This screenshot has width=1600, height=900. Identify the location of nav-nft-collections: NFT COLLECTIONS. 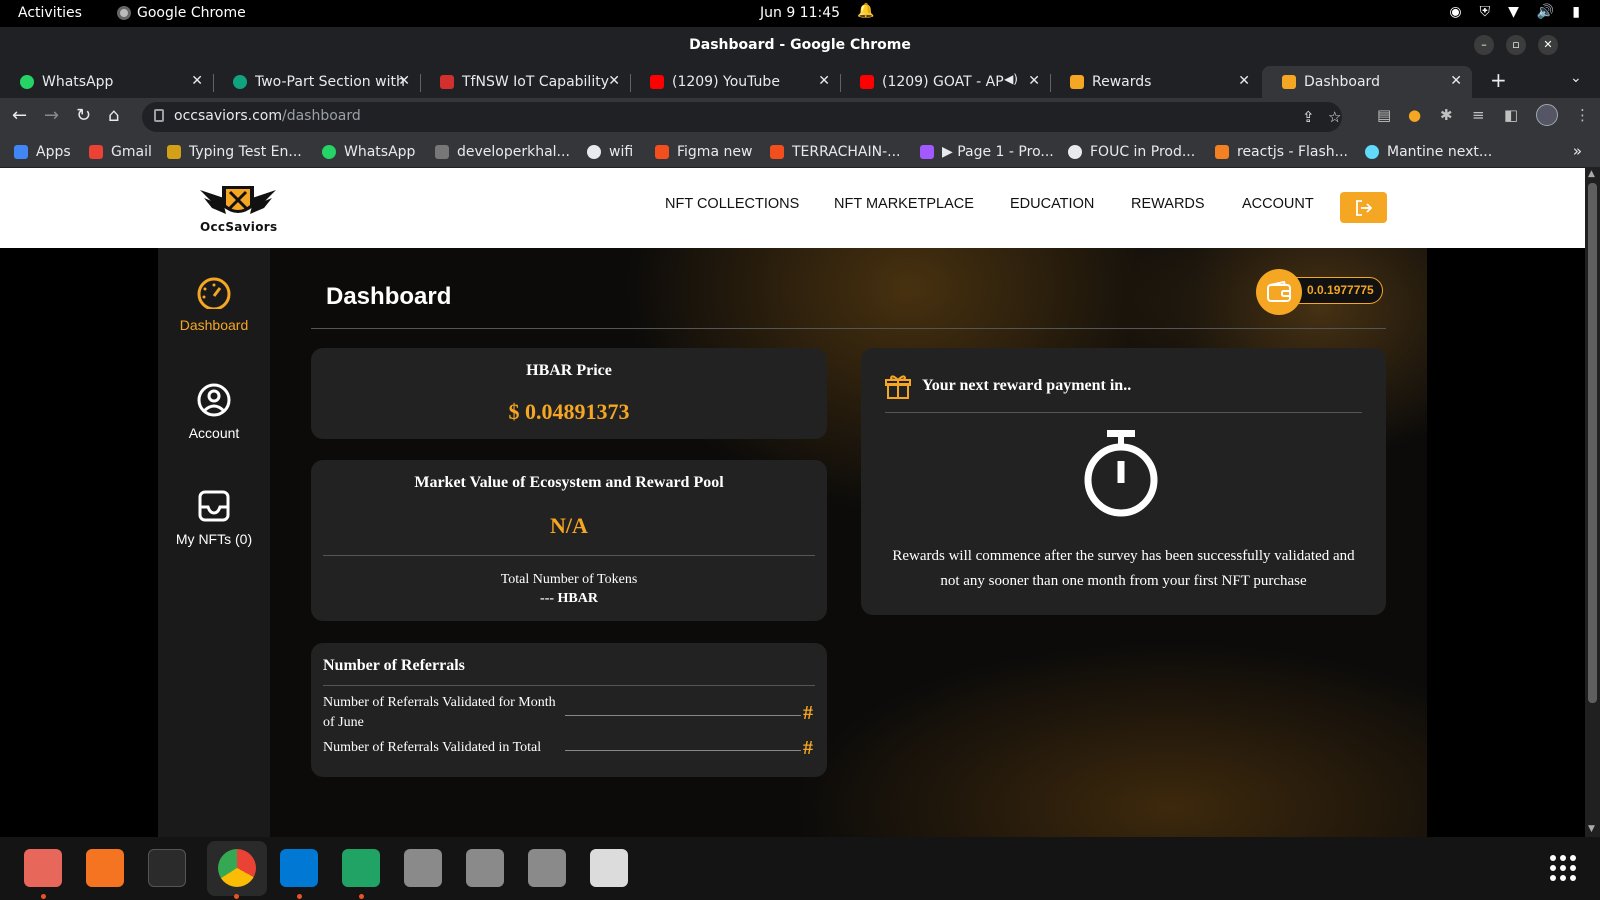
(732, 204).